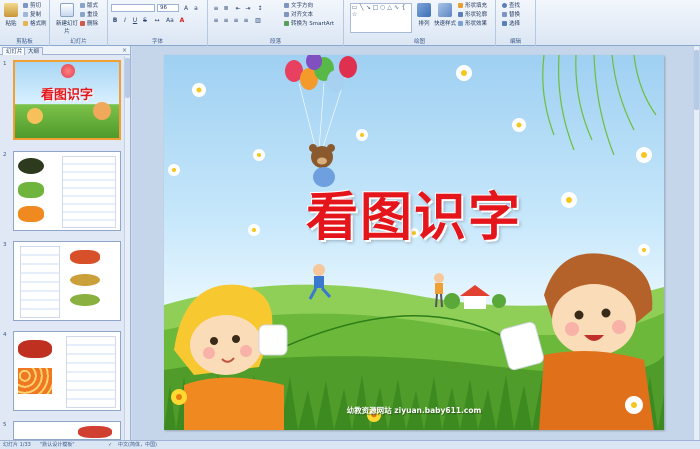 This screenshot has height=449, width=700. Describe the element at coordinates (5, 245) in the screenshot. I see `slide-number: 3` at that location.